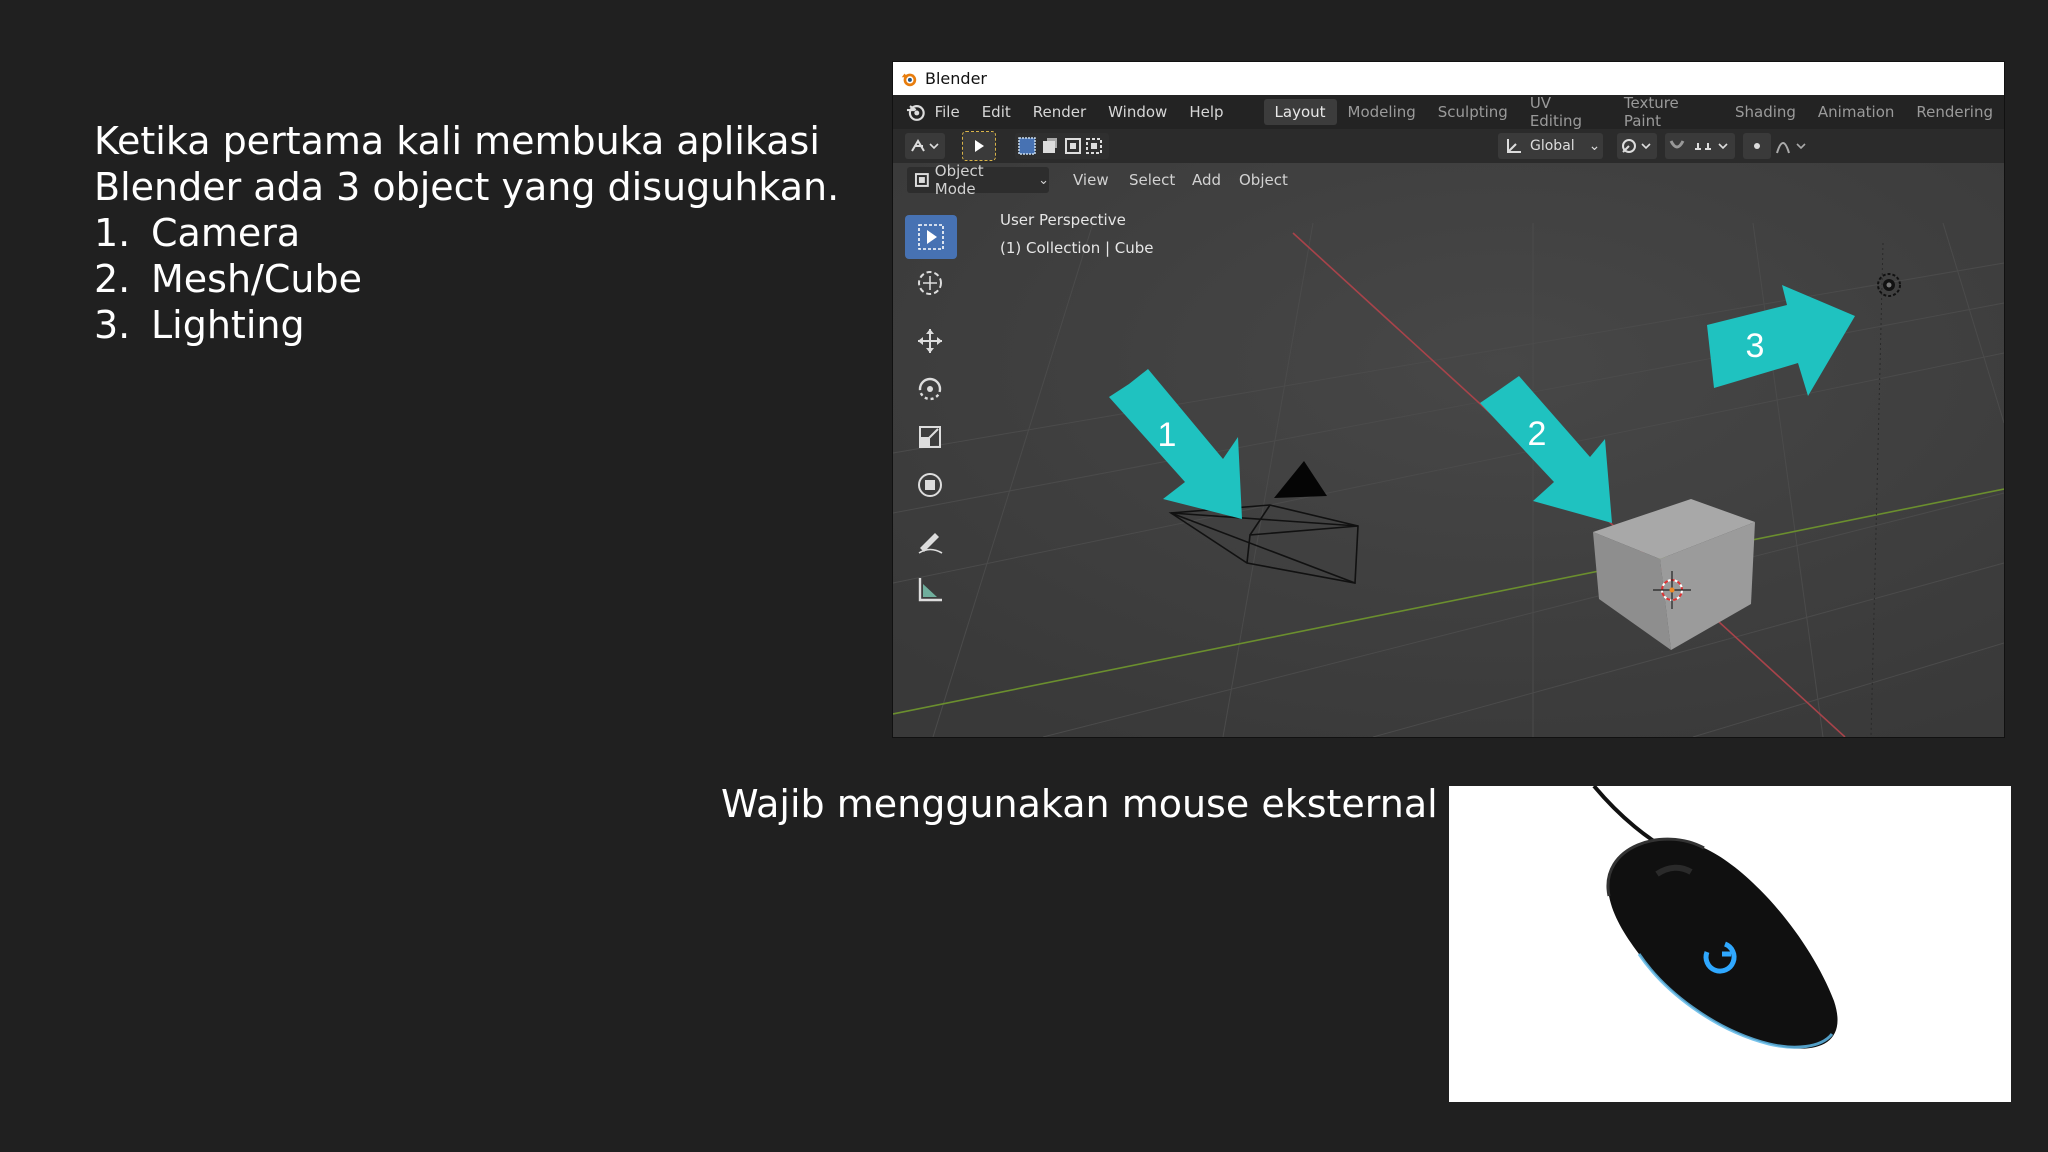 The width and height of the screenshot is (2048, 1152). What do you see at coordinates (1473, 112) in the screenshot?
I see `tab-sculpting: Sculpting` at bounding box center [1473, 112].